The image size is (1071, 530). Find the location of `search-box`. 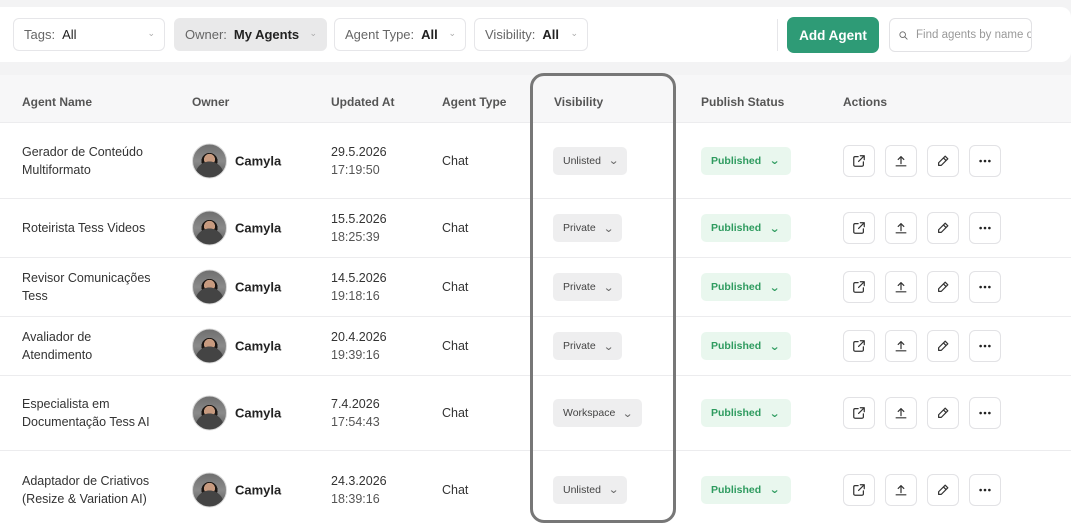

search-box is located at coordinates (960, 35).